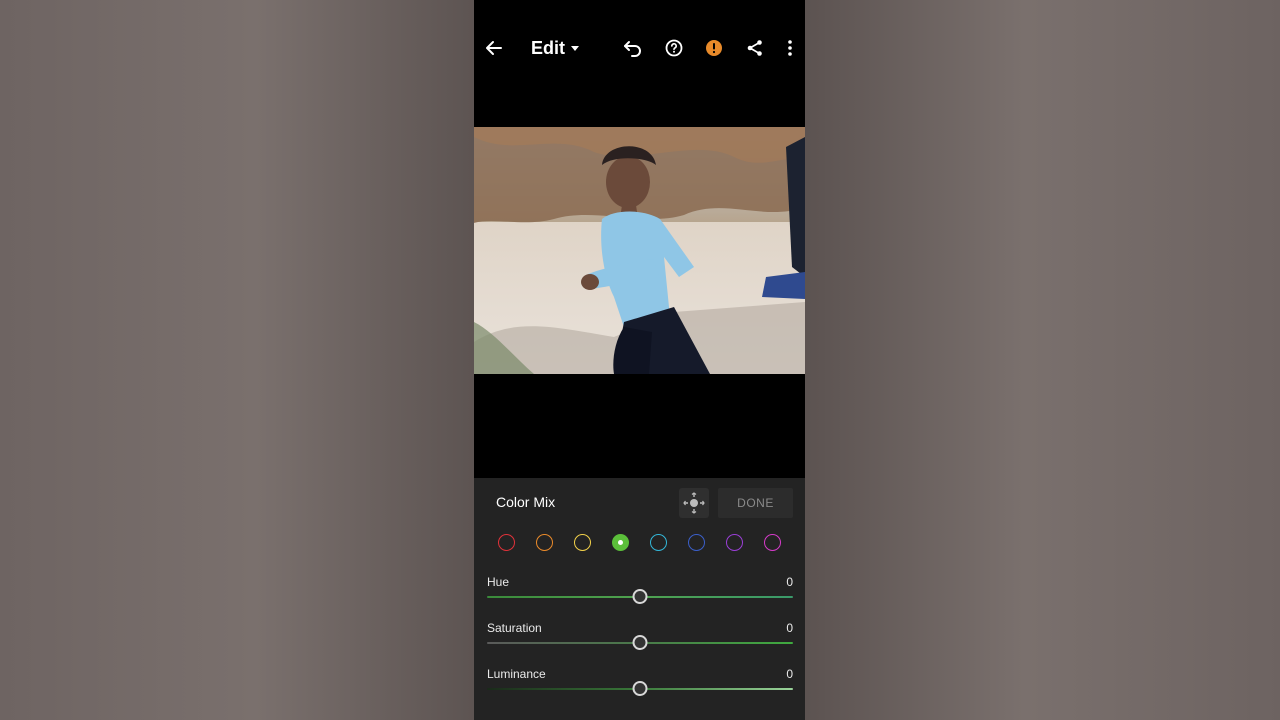  What do you see at coordinates (772, 542) in the screenshot?
I see `swatch-magenta` at bounding box center [772, 542].